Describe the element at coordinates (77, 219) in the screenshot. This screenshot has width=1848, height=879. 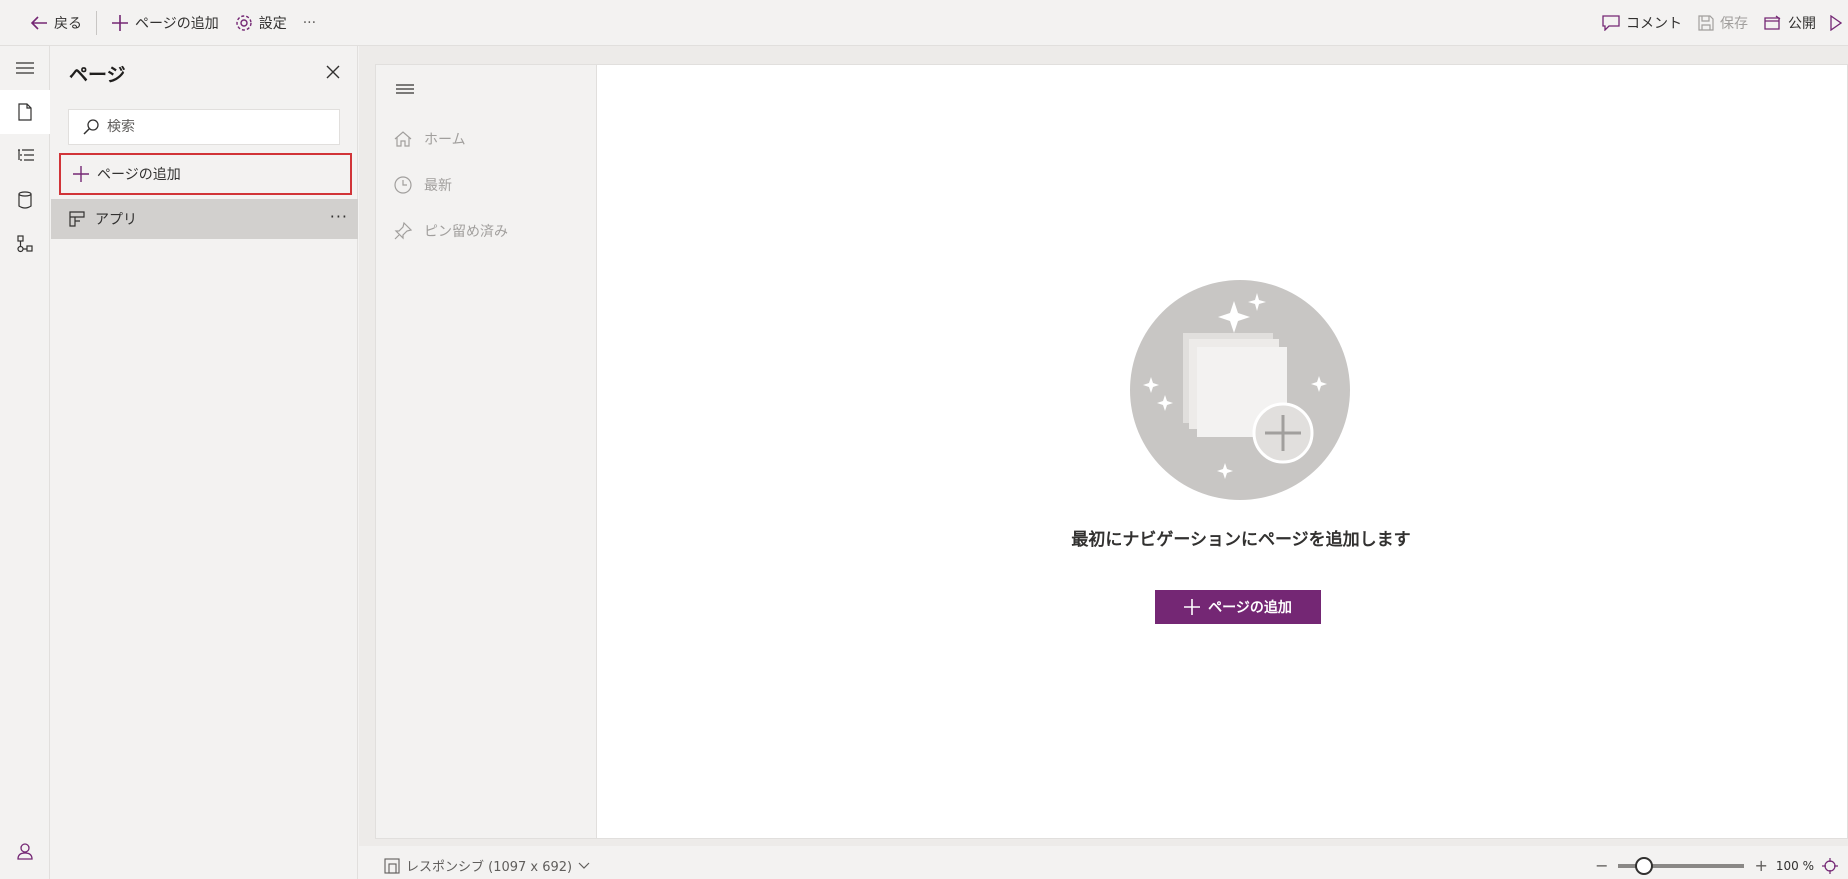
I see `layout-icon` at that location.